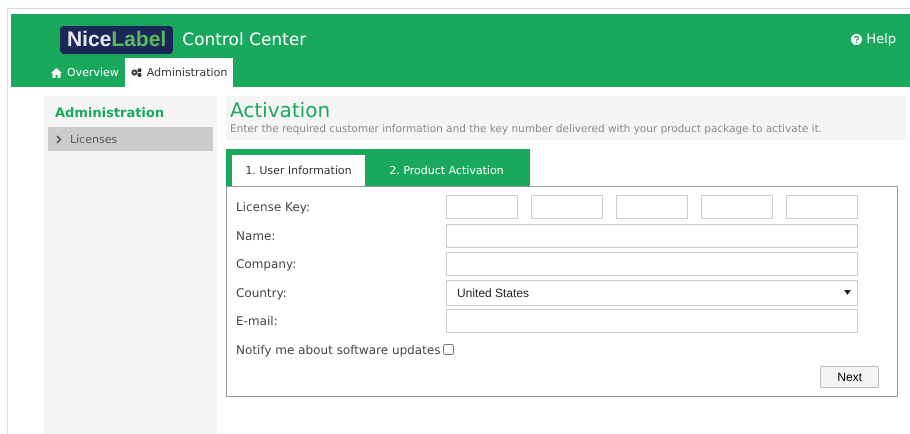 The height and width of the screenshot is (434, 910). What do you see at coordinates (256, 235) in the screenshot?
I see `field-label: Name:` at bounding box center [256, 235].